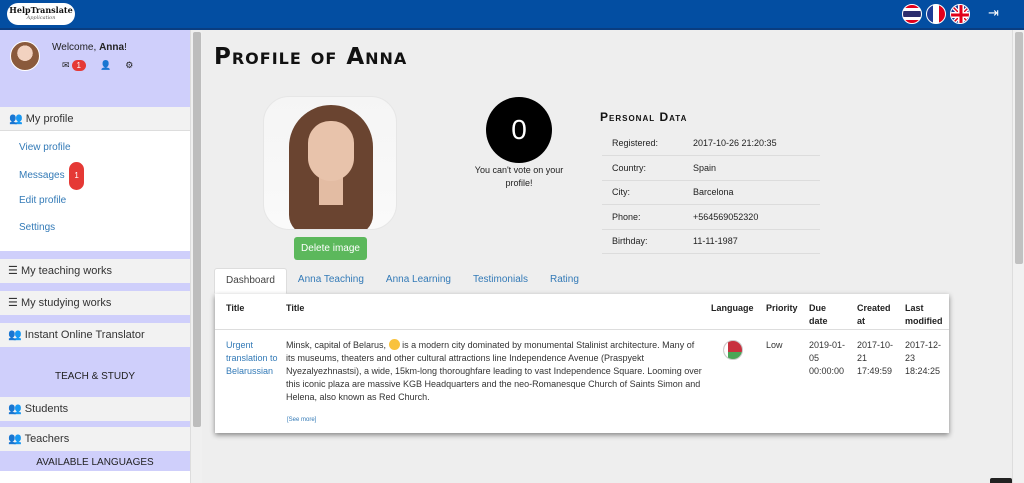 The height and width of the screenshot is (483, 1024). I want to click on sidebar-scrollbar, so click(196, 256).